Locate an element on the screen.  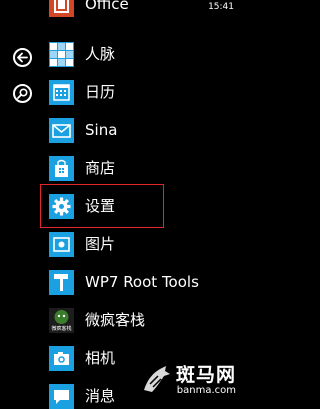
back-button is located at coordinates (22, 57).